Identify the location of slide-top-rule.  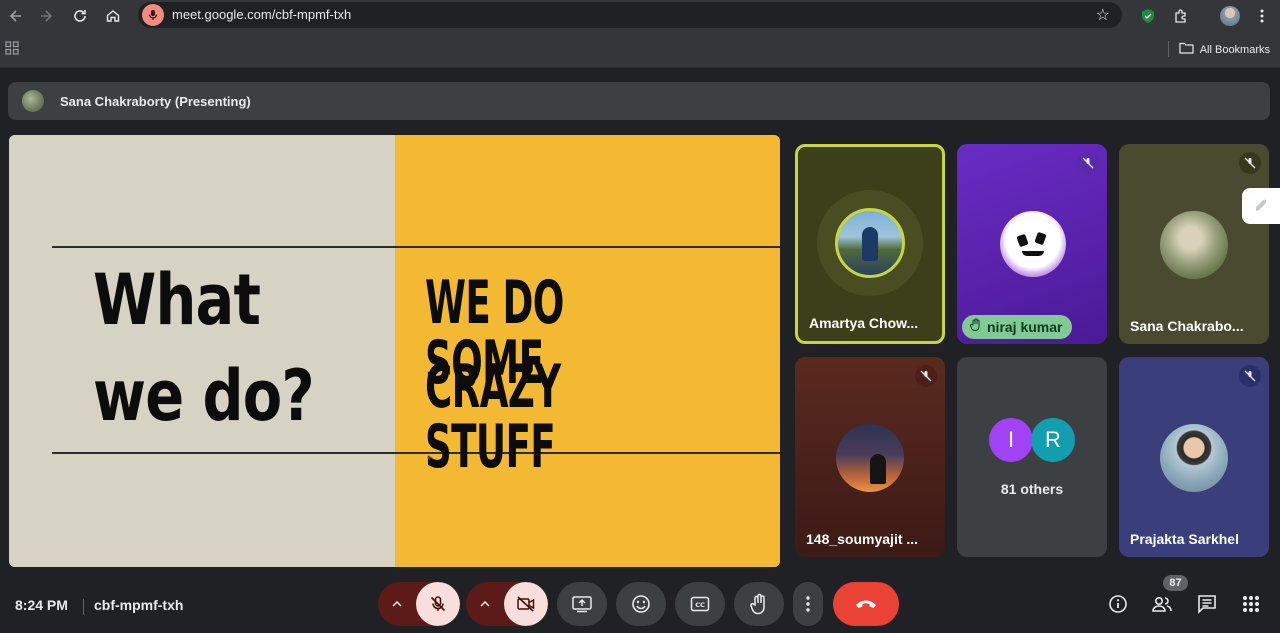
(416, 247).